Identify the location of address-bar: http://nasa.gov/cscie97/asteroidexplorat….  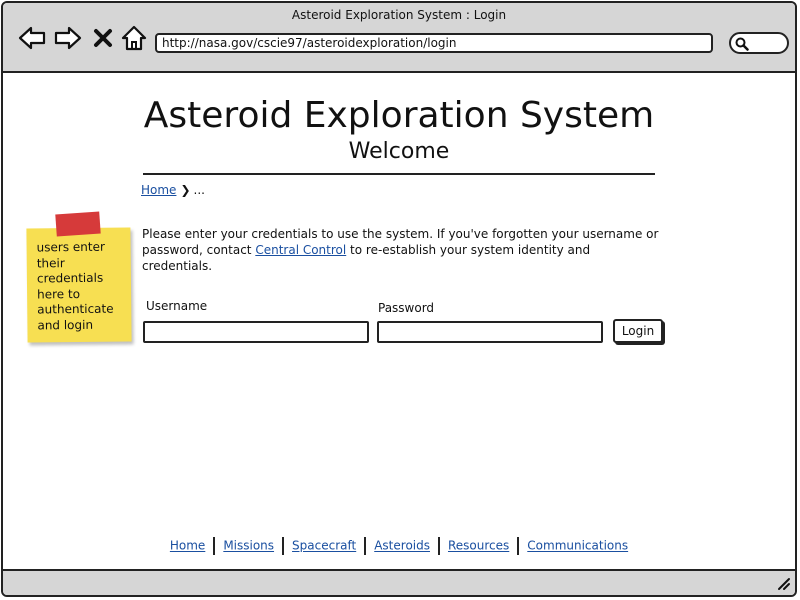
(434, 43).